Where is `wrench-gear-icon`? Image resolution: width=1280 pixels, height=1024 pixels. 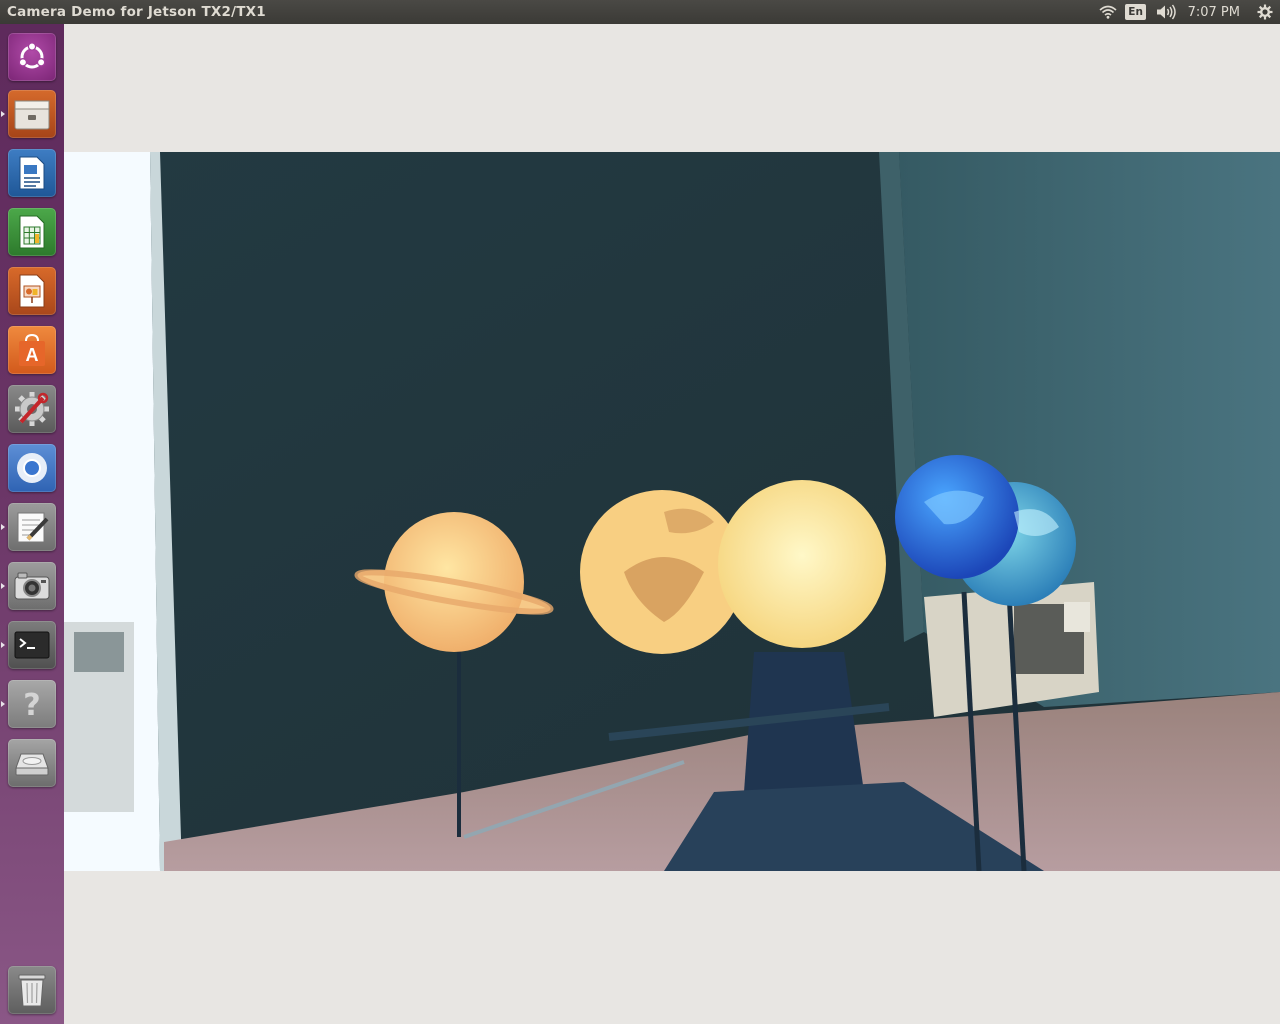
wrench-gear-icon is located at coordinates (32, 409).